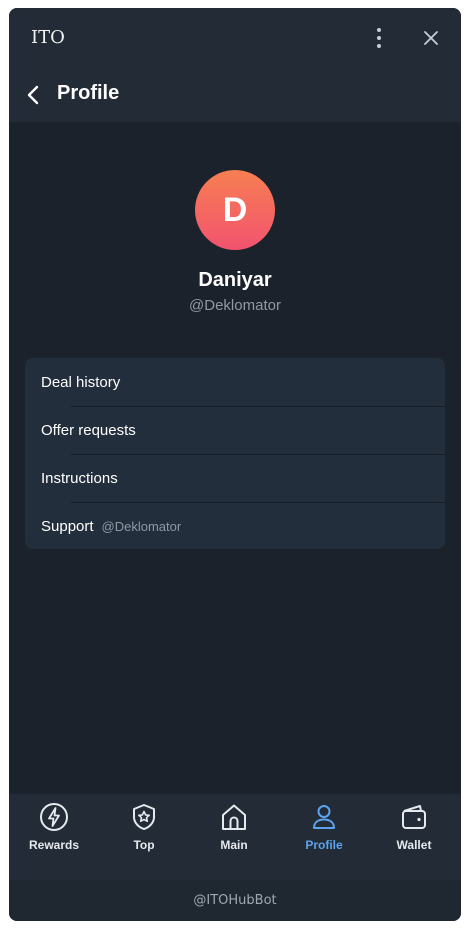 The image size is (470, 931). Describe the element at coordinates (88, 430) in the screenshot. I see `menu-item-label: Offer requests` at that location.